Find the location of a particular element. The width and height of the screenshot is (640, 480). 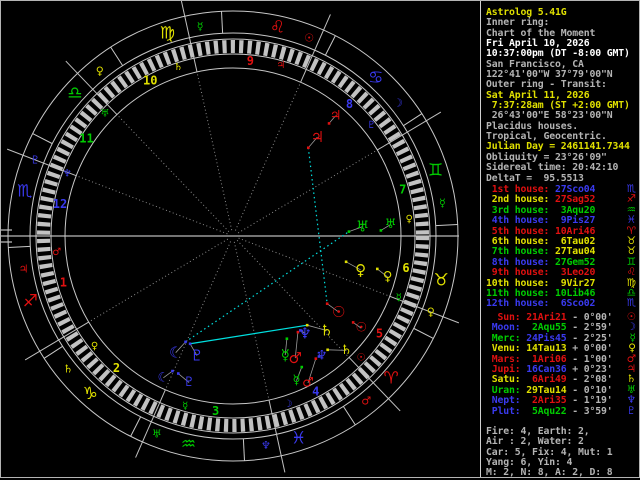

sign-glyph-pisces: ♓ is located at coordinates (298, 439).